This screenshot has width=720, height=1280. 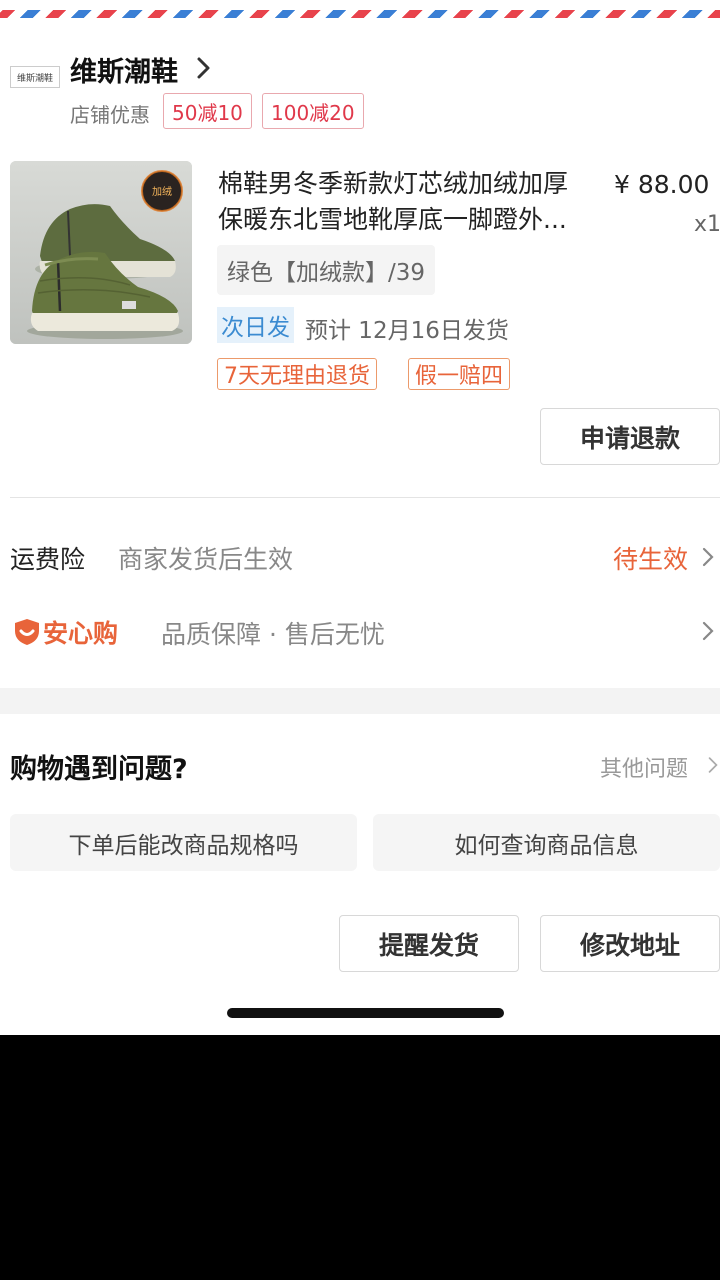 What do you see at coordinates (630, 943) in the screenshot?
I see `modify-address-button: 修改地址` at bounding box center [630, 943].